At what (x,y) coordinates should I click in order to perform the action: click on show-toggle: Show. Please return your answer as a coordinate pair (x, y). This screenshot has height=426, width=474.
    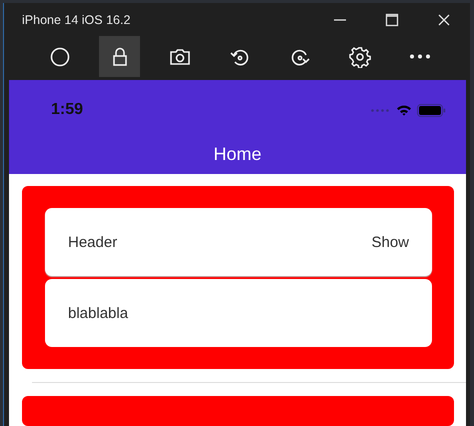
    Looking at the image, I should click on (390, 242).